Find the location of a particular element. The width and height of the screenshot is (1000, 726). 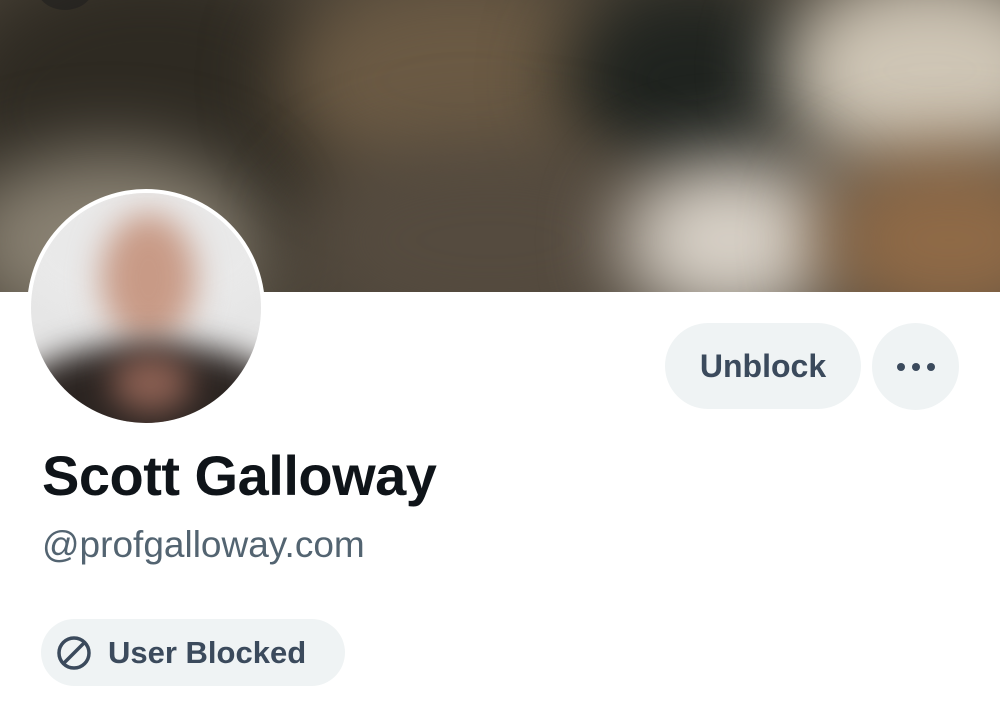

more-horizontal-icon is located at coordinates (915, 366).